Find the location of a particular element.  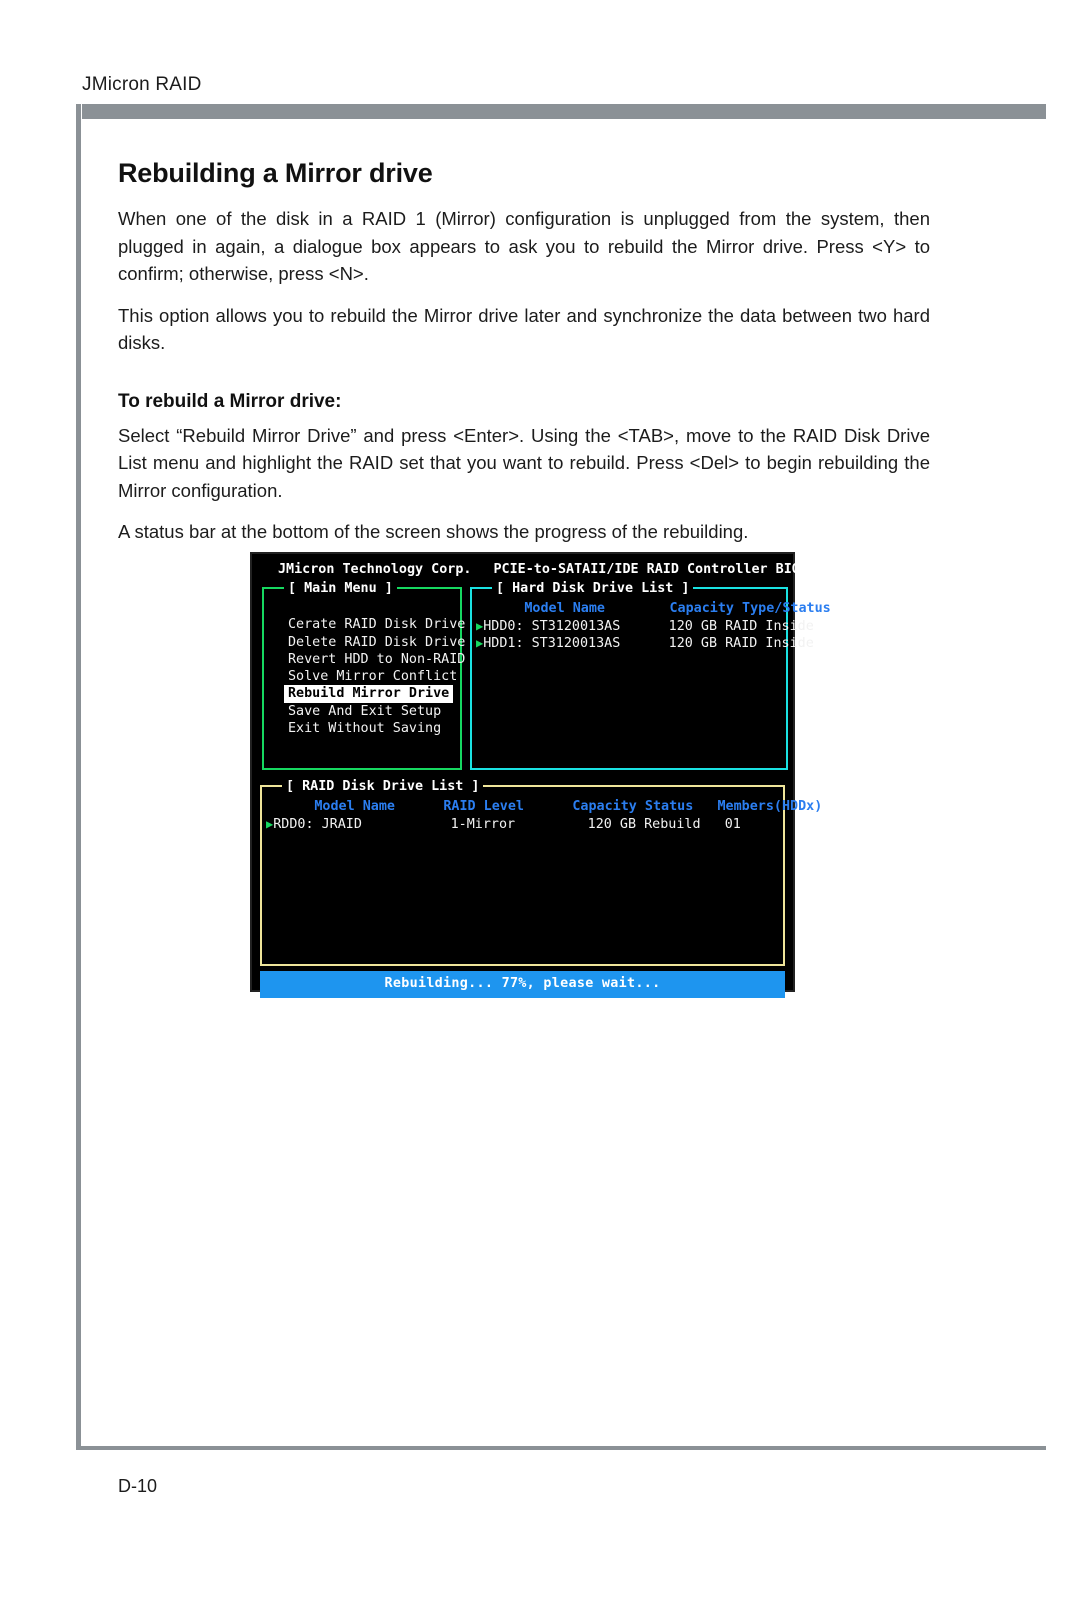

menu-item-save-and-exit: Save And Exit Setup is located at coordinates (362, 711).